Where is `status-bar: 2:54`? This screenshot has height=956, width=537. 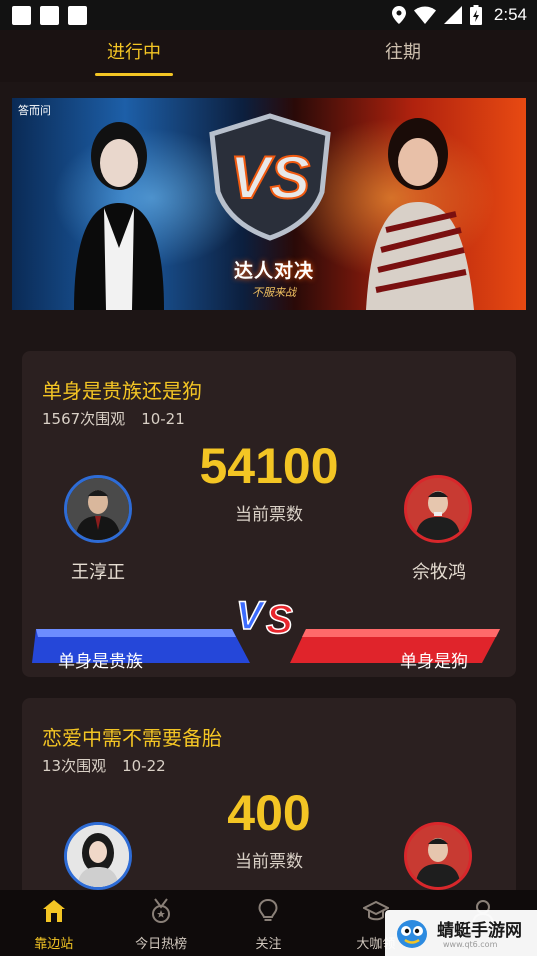 status-bar: 2:54 is located at coordinates (268, 15).